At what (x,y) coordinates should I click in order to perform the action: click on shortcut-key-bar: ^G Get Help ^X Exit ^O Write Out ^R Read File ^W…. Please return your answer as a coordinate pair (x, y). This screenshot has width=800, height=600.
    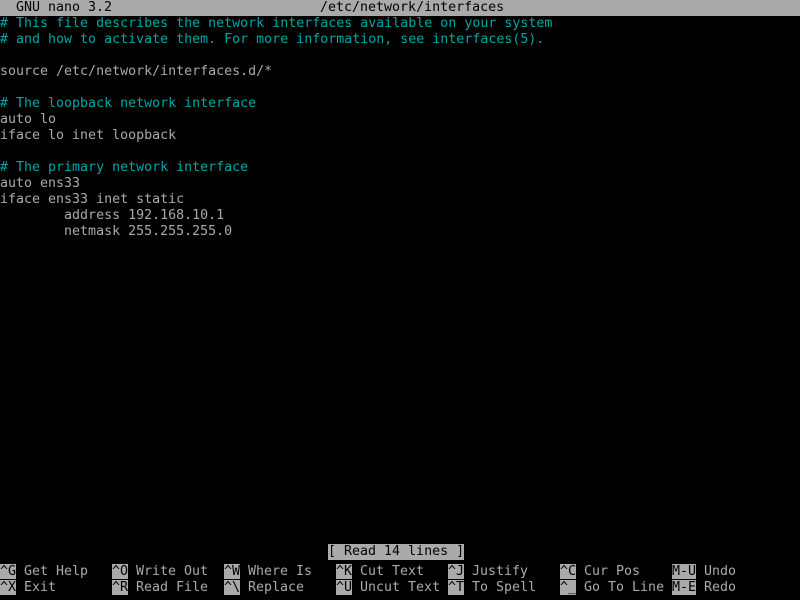
    Looking at the image, I should click on (400, 582).